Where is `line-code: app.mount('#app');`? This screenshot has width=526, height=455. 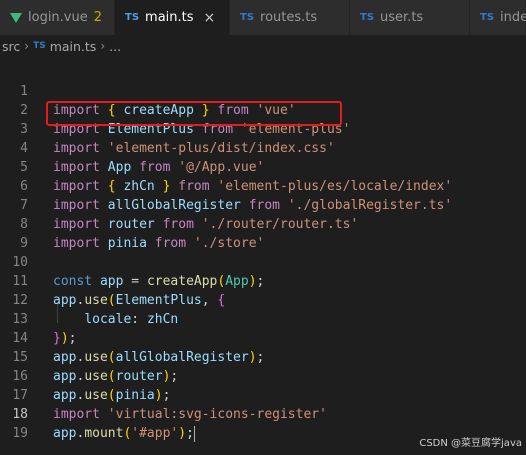 line-code: app.mount('#app'); is located at coordinates (124, 433).